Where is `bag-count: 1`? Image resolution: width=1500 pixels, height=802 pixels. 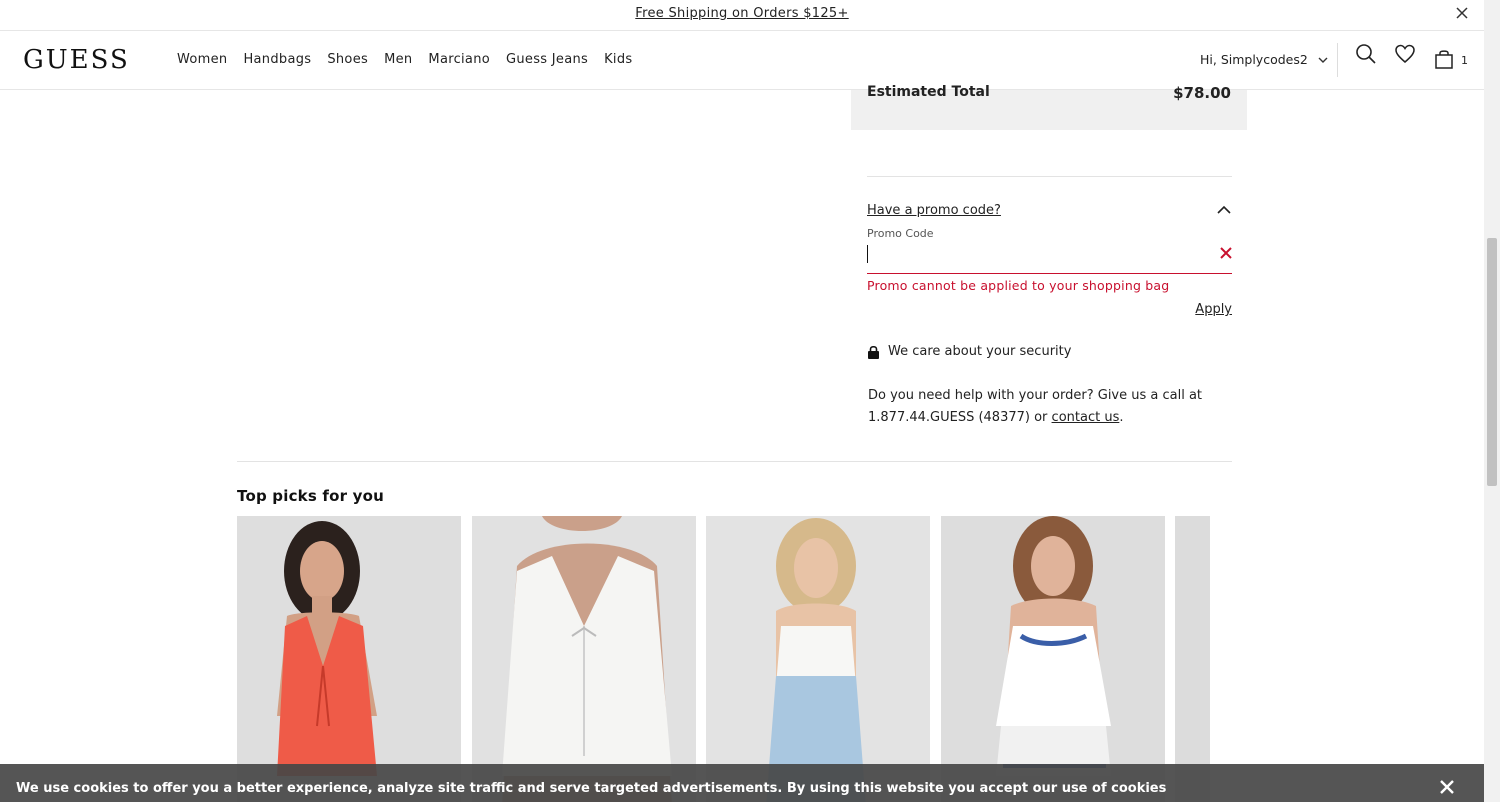
bag-count: 1 is located at coordinates (1464, 60).